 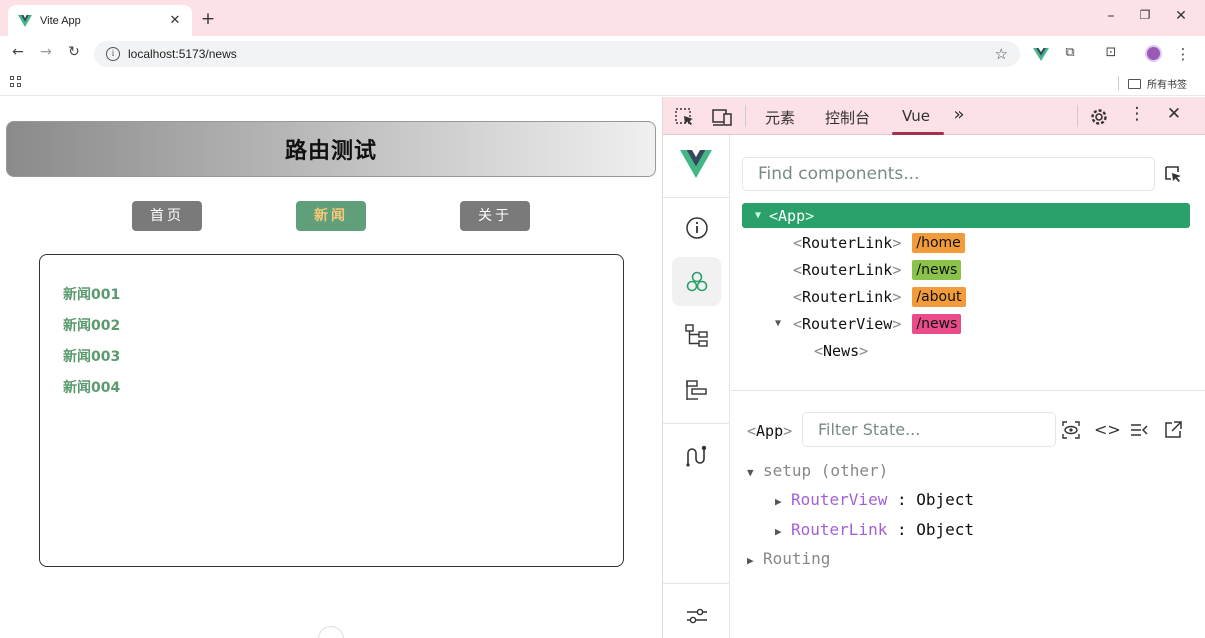 What do you see at coordinates (113, 54) in the screenshot?
I see `site-info-icon: i` at bounding box center [113, 54].